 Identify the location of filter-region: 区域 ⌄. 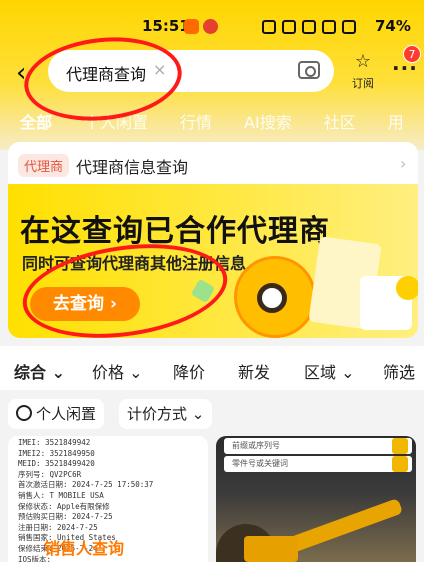
(329, 371).